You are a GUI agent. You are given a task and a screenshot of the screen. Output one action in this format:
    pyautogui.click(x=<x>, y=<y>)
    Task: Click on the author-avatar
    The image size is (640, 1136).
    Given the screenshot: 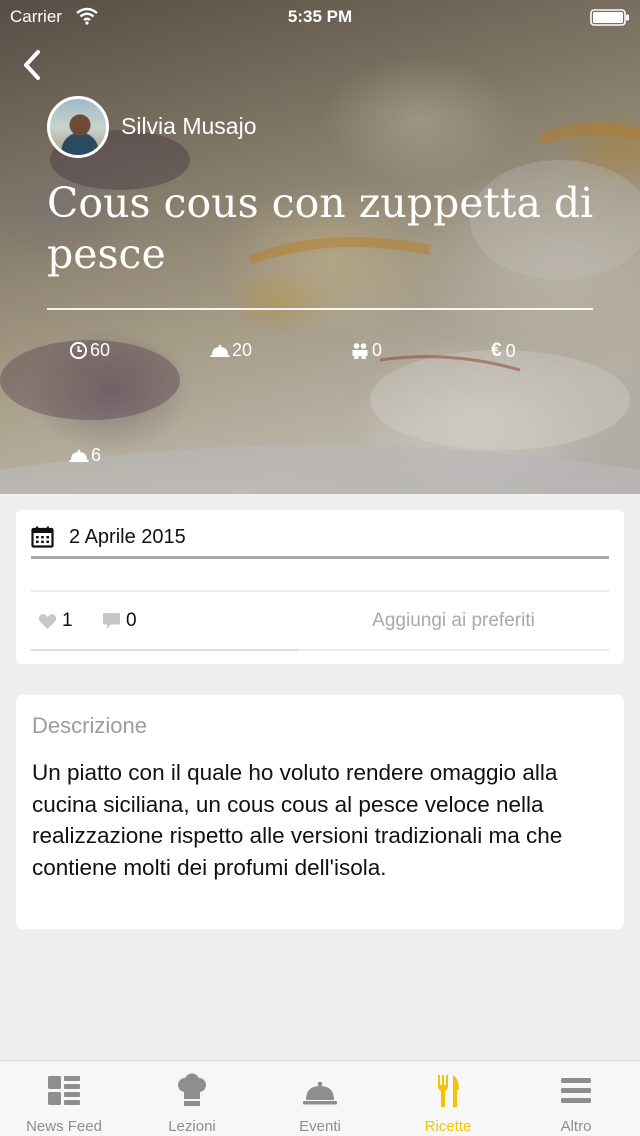 What is the action you would take?
    pyautogui.click(x=78, y=127)
    